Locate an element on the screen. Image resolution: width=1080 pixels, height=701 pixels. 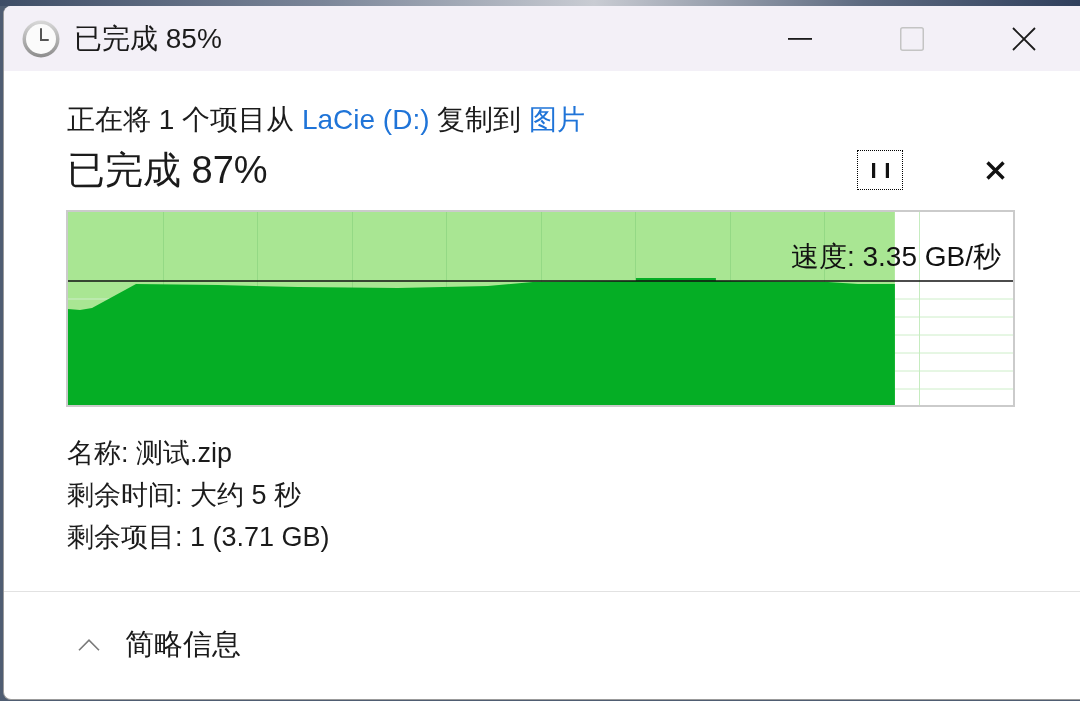
pause-button is located at coordinates (880, 170).